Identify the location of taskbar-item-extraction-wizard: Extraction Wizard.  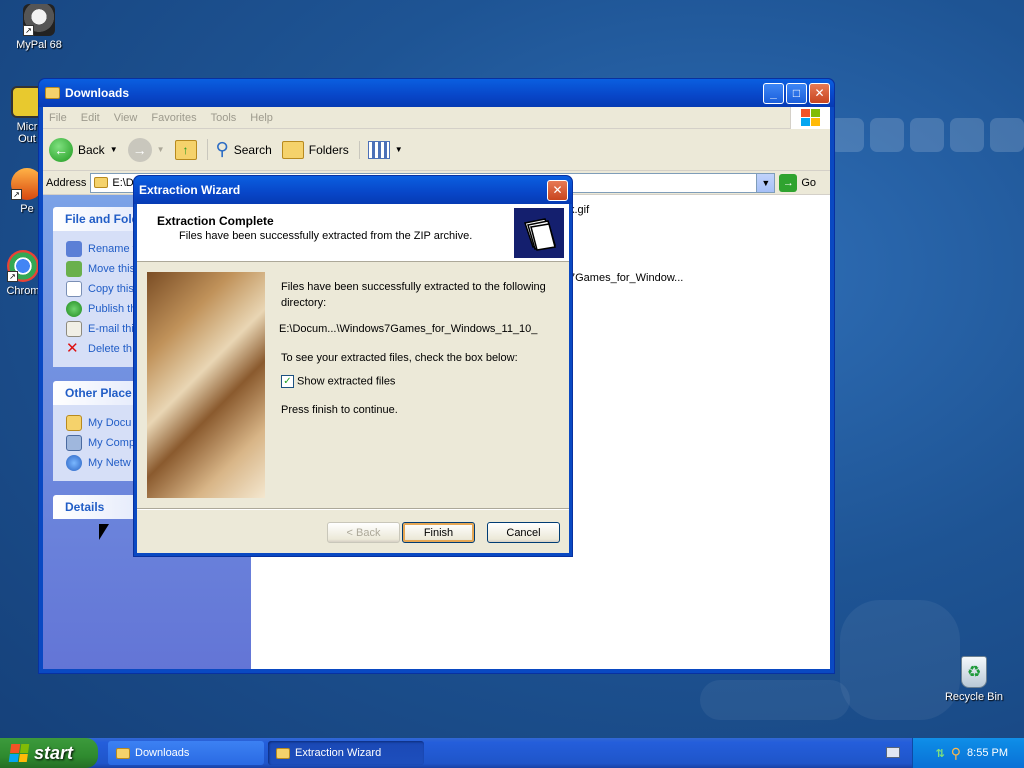
(346, 753).